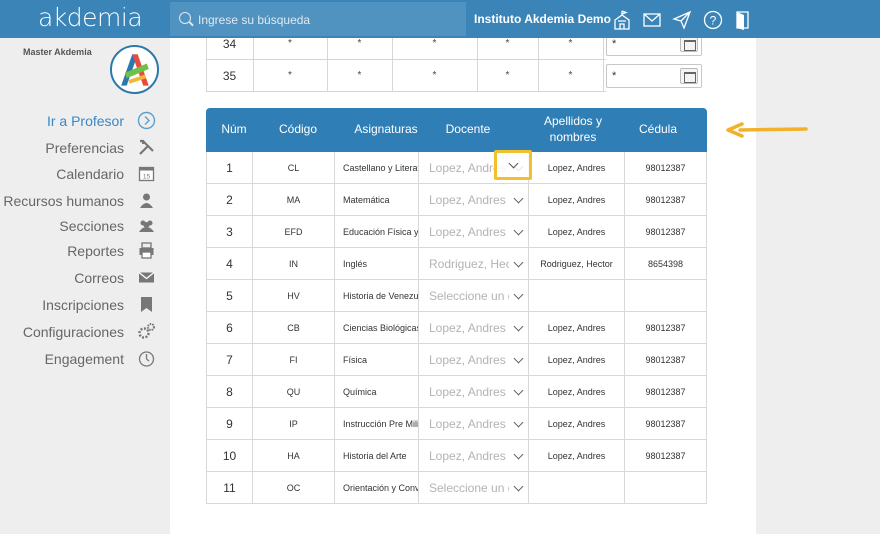 The image size is (880, 534). I want to click on subject-name: Ciencias Biológicas, so click(376, 328).